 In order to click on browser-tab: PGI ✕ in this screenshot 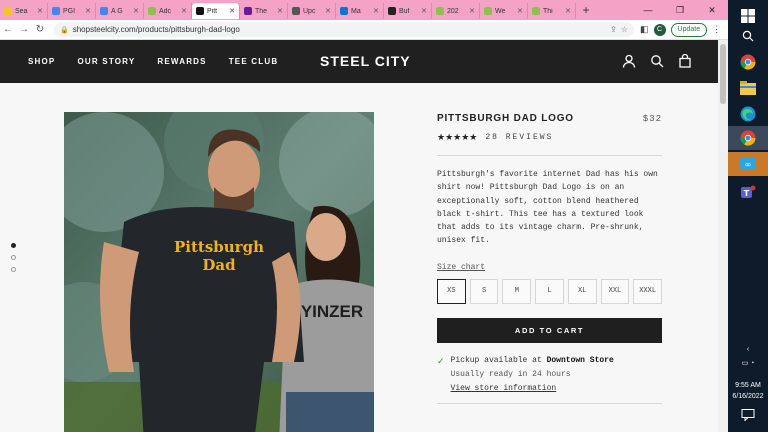, I will do `click(72, 11)`.